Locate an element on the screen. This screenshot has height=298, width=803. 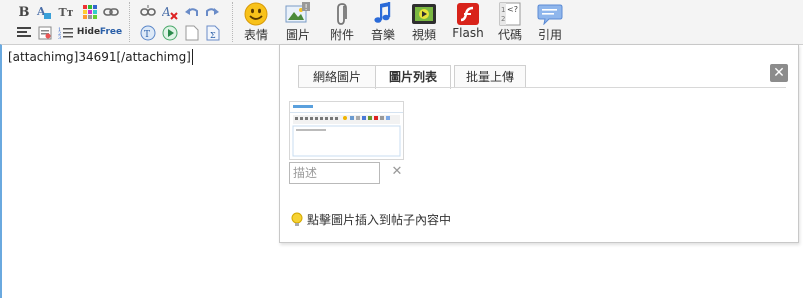
thumbnail-preview-icon is located at coordinates (346, 130).